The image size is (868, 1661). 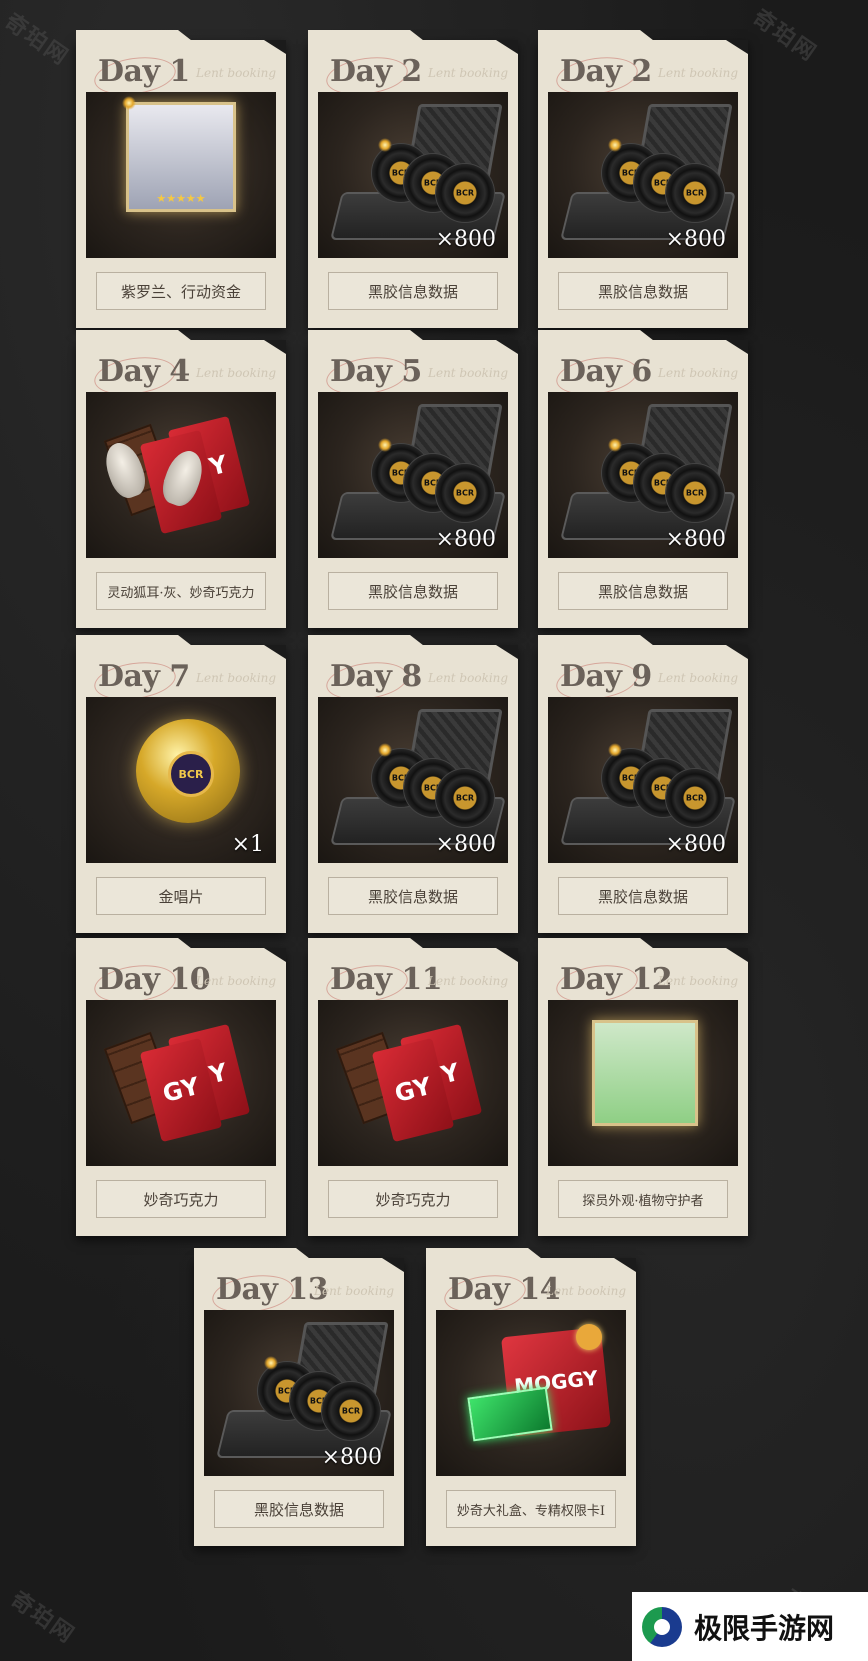 I want to click on gold-record-icon: BCR, so click(x=188, y=771).